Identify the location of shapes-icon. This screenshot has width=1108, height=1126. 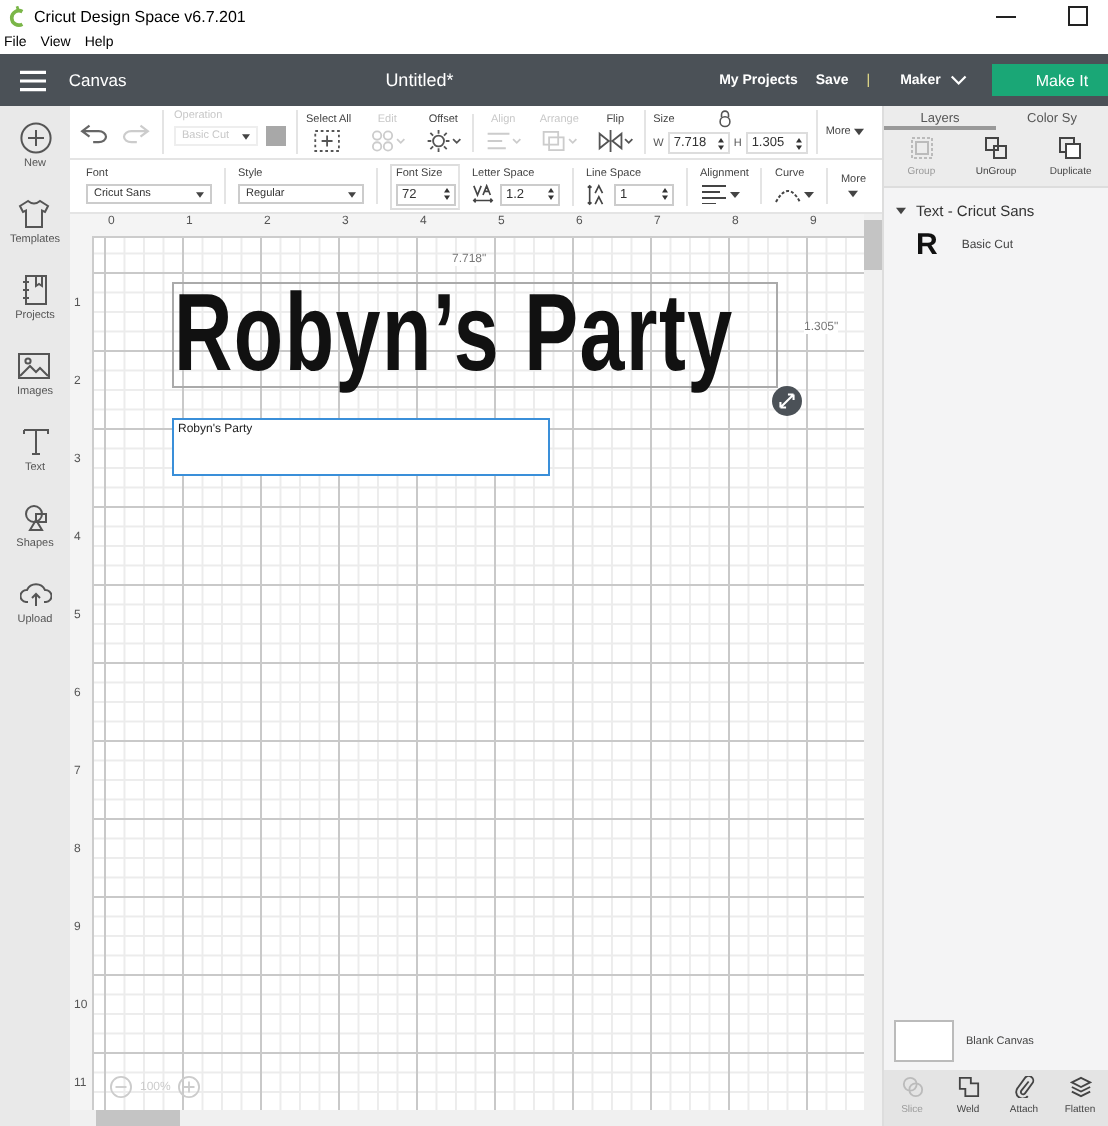
(35, 518).